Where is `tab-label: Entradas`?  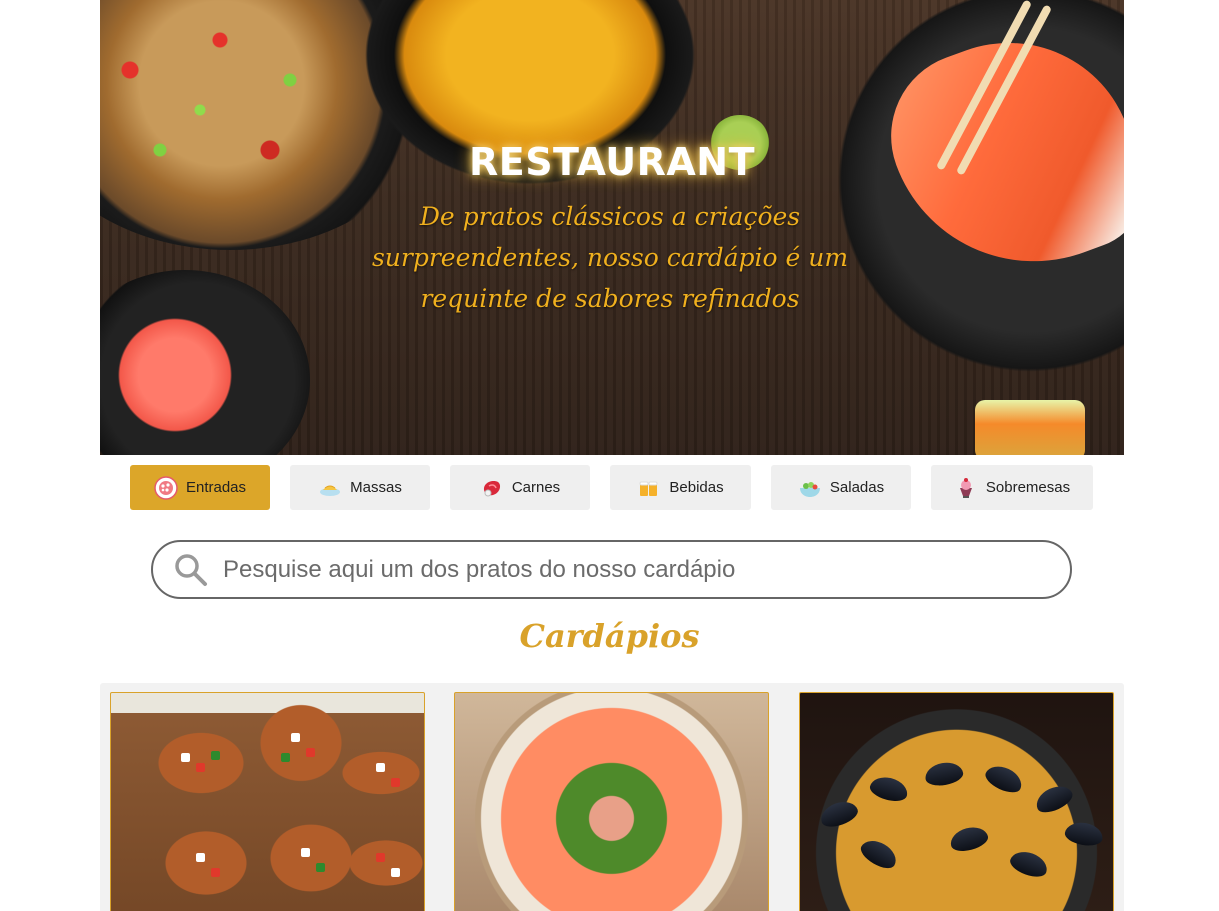 tab-label: Entradas is located at coordinates (216, 487).